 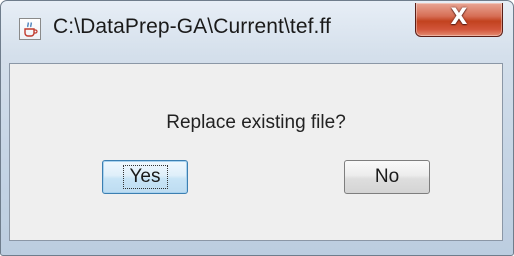 I want to click on yes-button: Yes, so click(x=145, y=177).